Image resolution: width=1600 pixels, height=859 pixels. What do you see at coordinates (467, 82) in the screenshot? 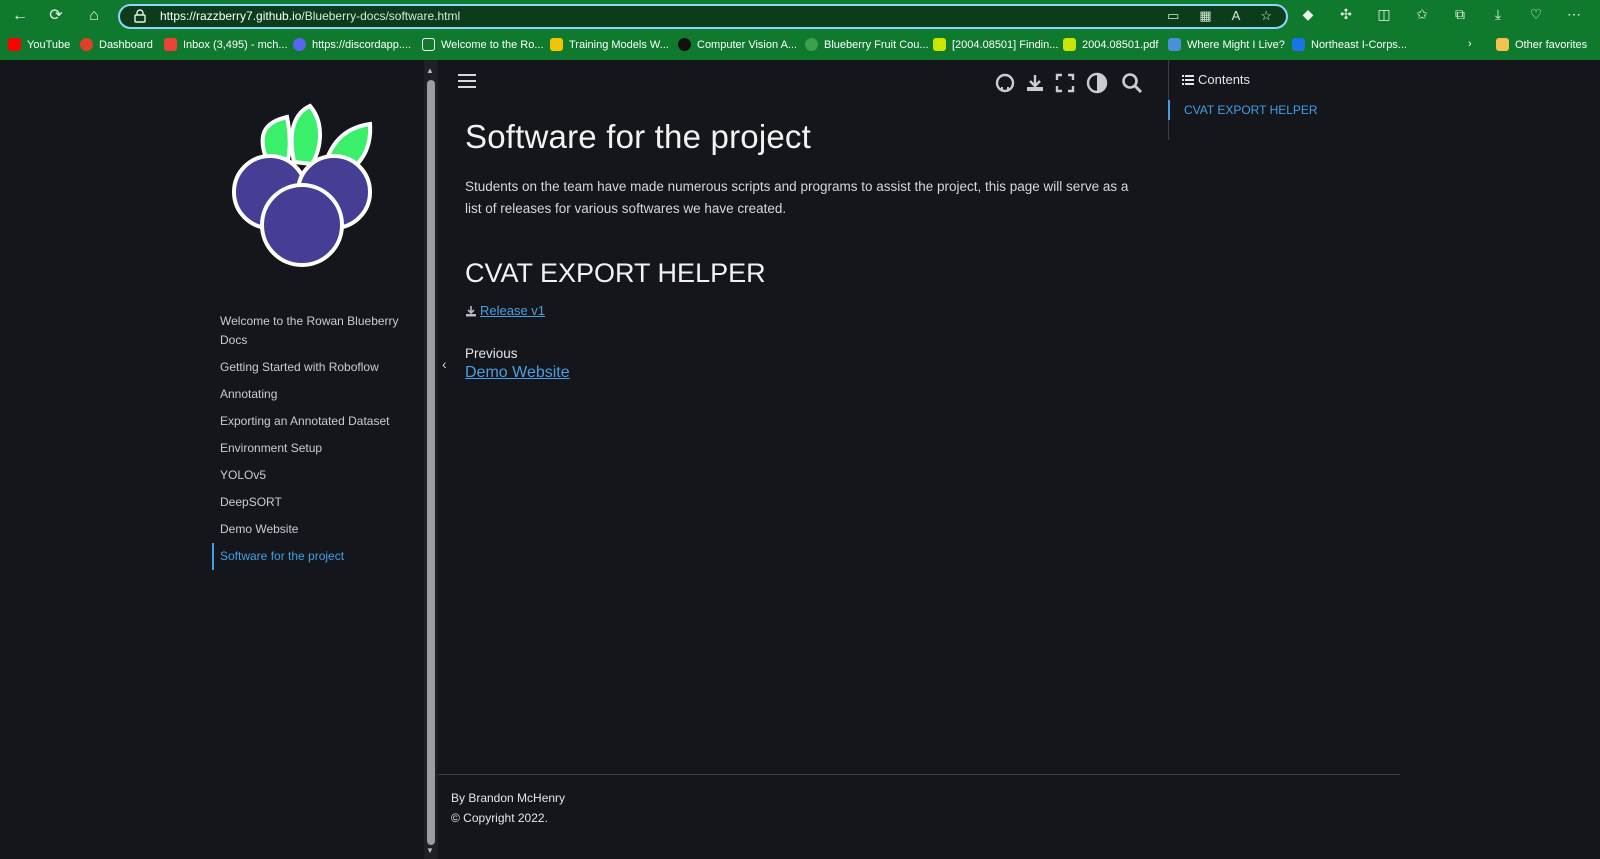
I see `hamburger-menu-icon` at bounding box center [467, 82].